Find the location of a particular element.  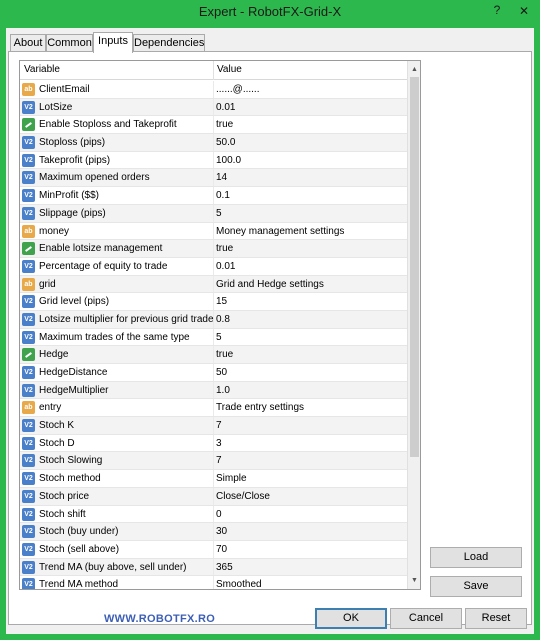

header-divider is located at coordinates (213, 70).